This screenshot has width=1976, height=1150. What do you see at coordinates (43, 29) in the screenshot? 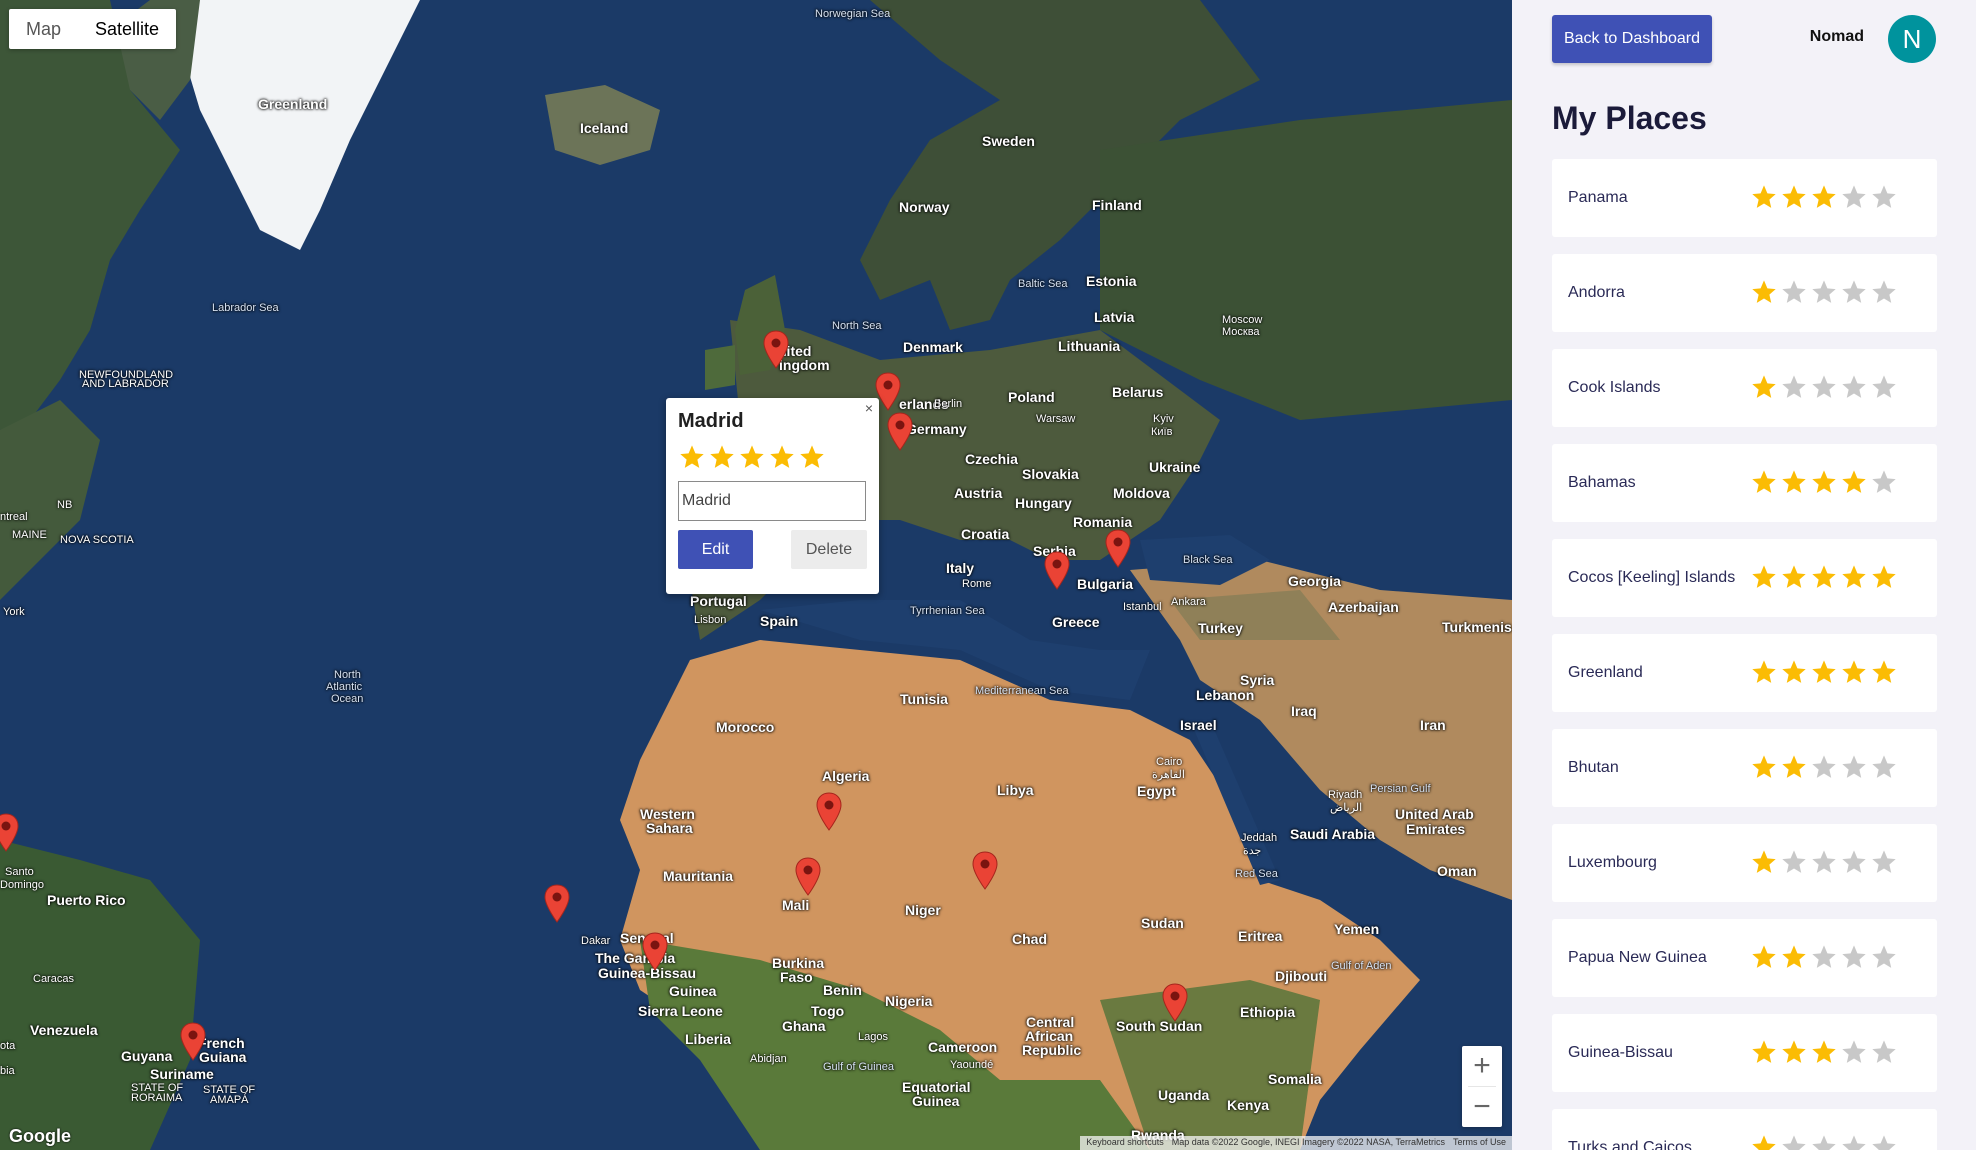
I see `map-type-map-button: Map` at bounding box center [43, 29].